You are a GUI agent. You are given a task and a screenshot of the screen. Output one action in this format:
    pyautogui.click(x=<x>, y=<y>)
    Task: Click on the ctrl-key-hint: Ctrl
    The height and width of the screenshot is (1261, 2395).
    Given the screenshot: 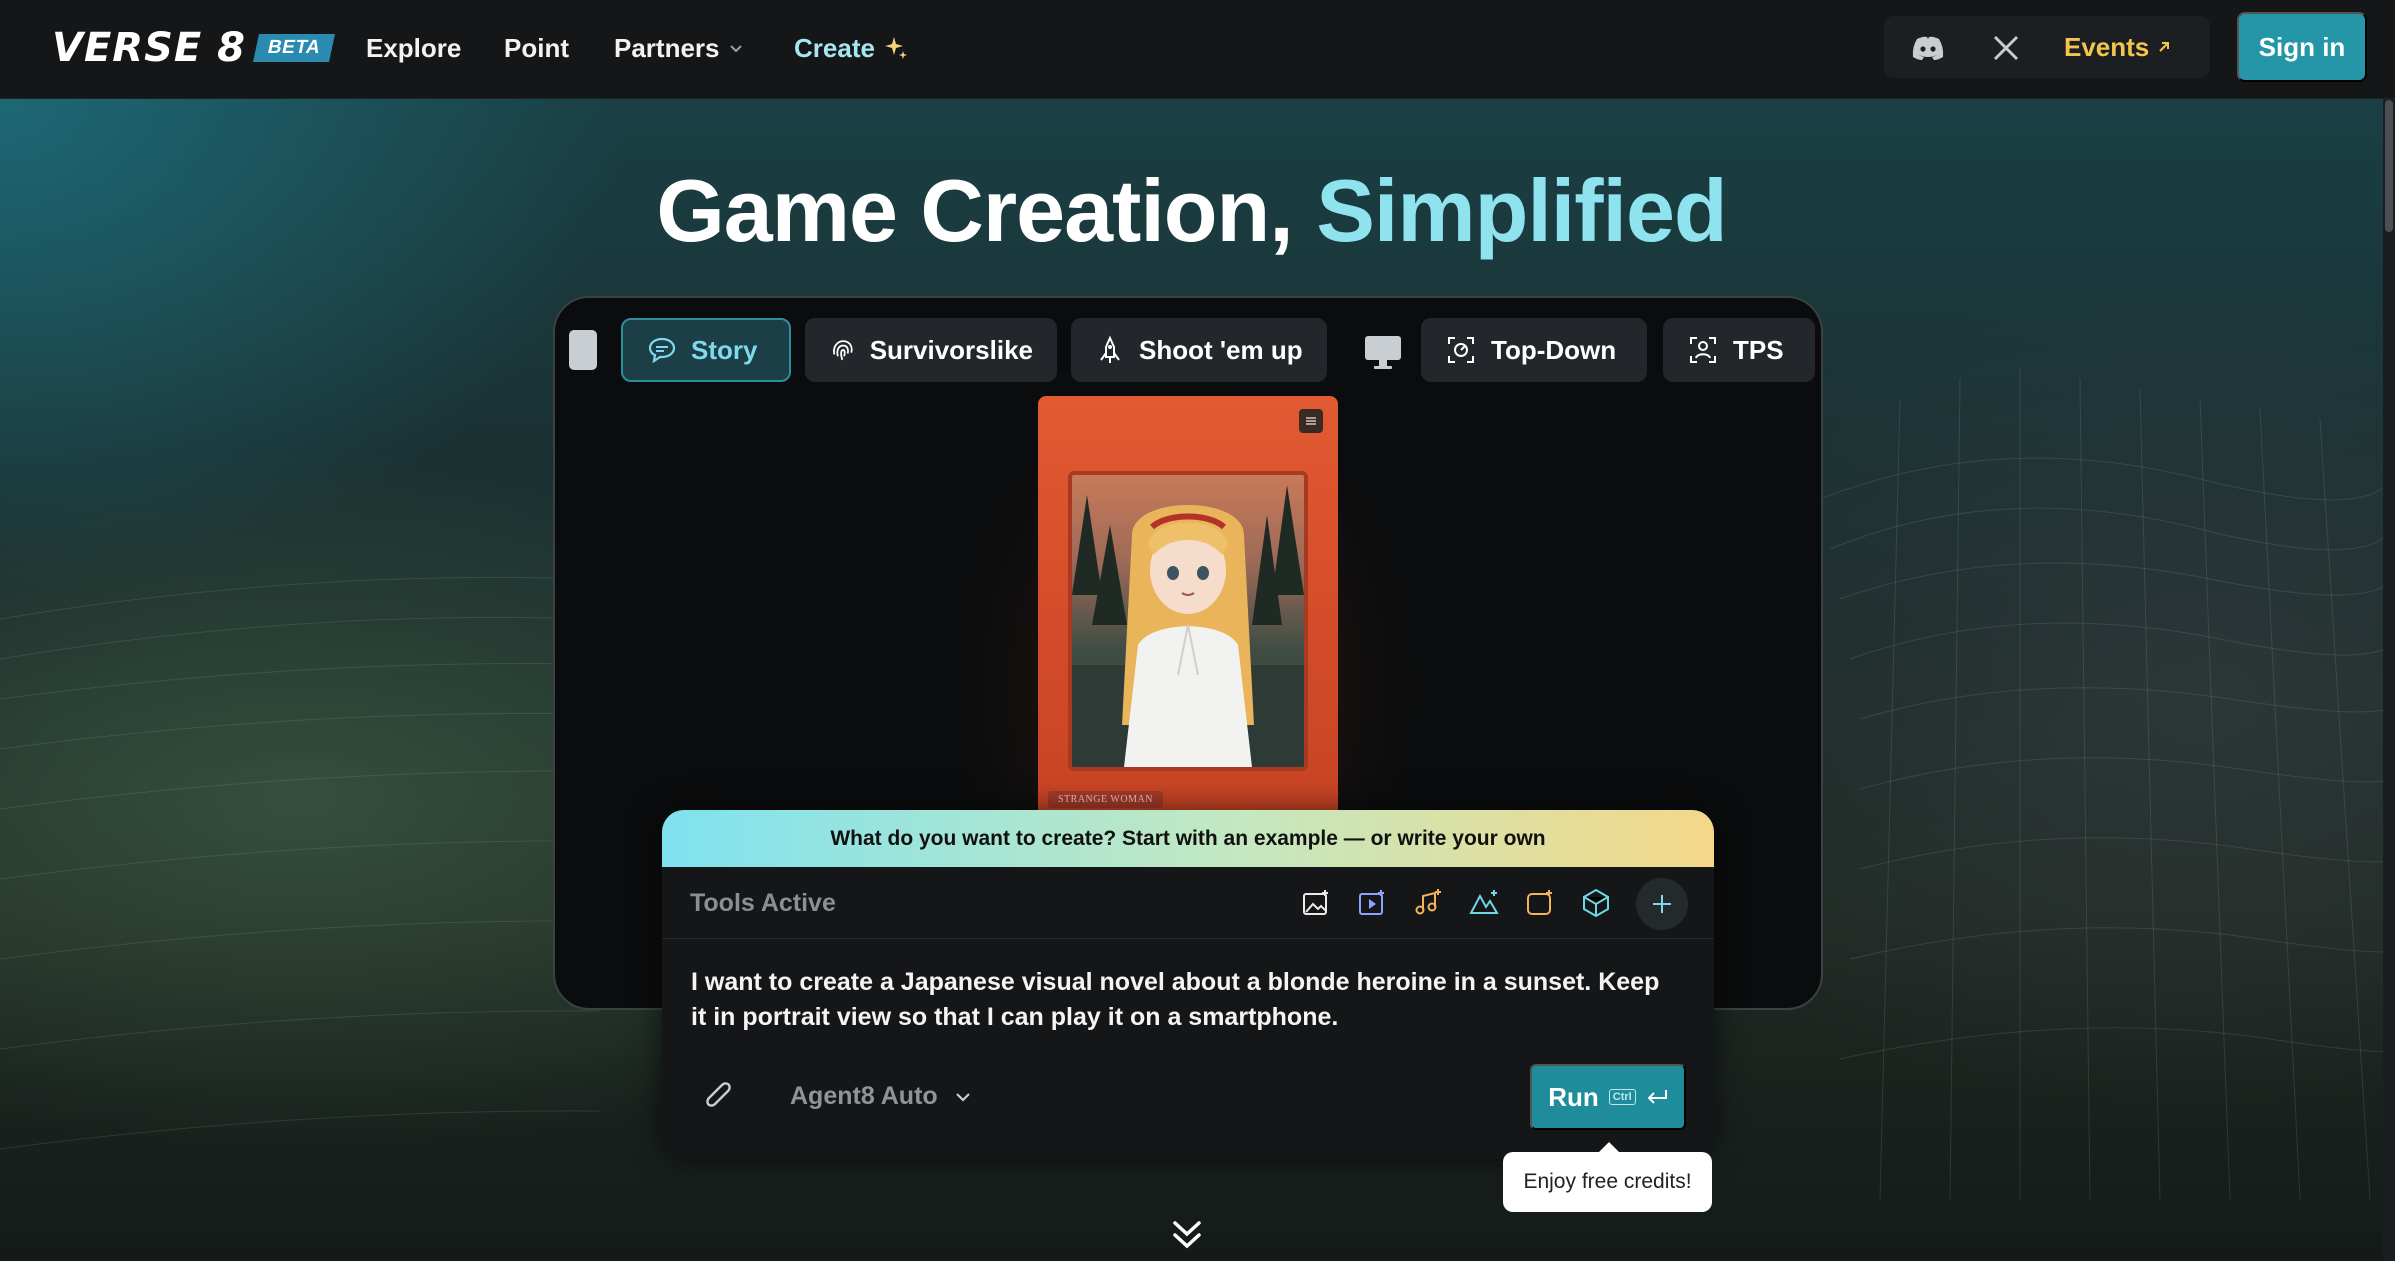 What is the action you would take?
    pyautogui.click(x=1622, y=1097)
    